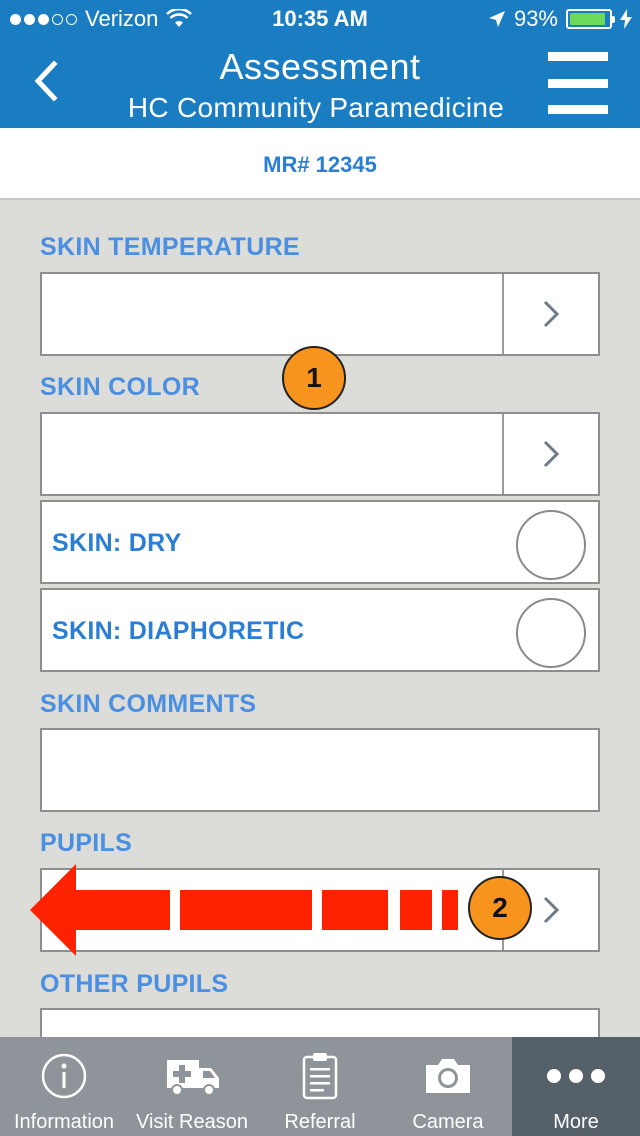  What do you see at coordinates (576, 1076) in the screenshot?
I see `more-dots-icon` at bounding box center [576, 1076].